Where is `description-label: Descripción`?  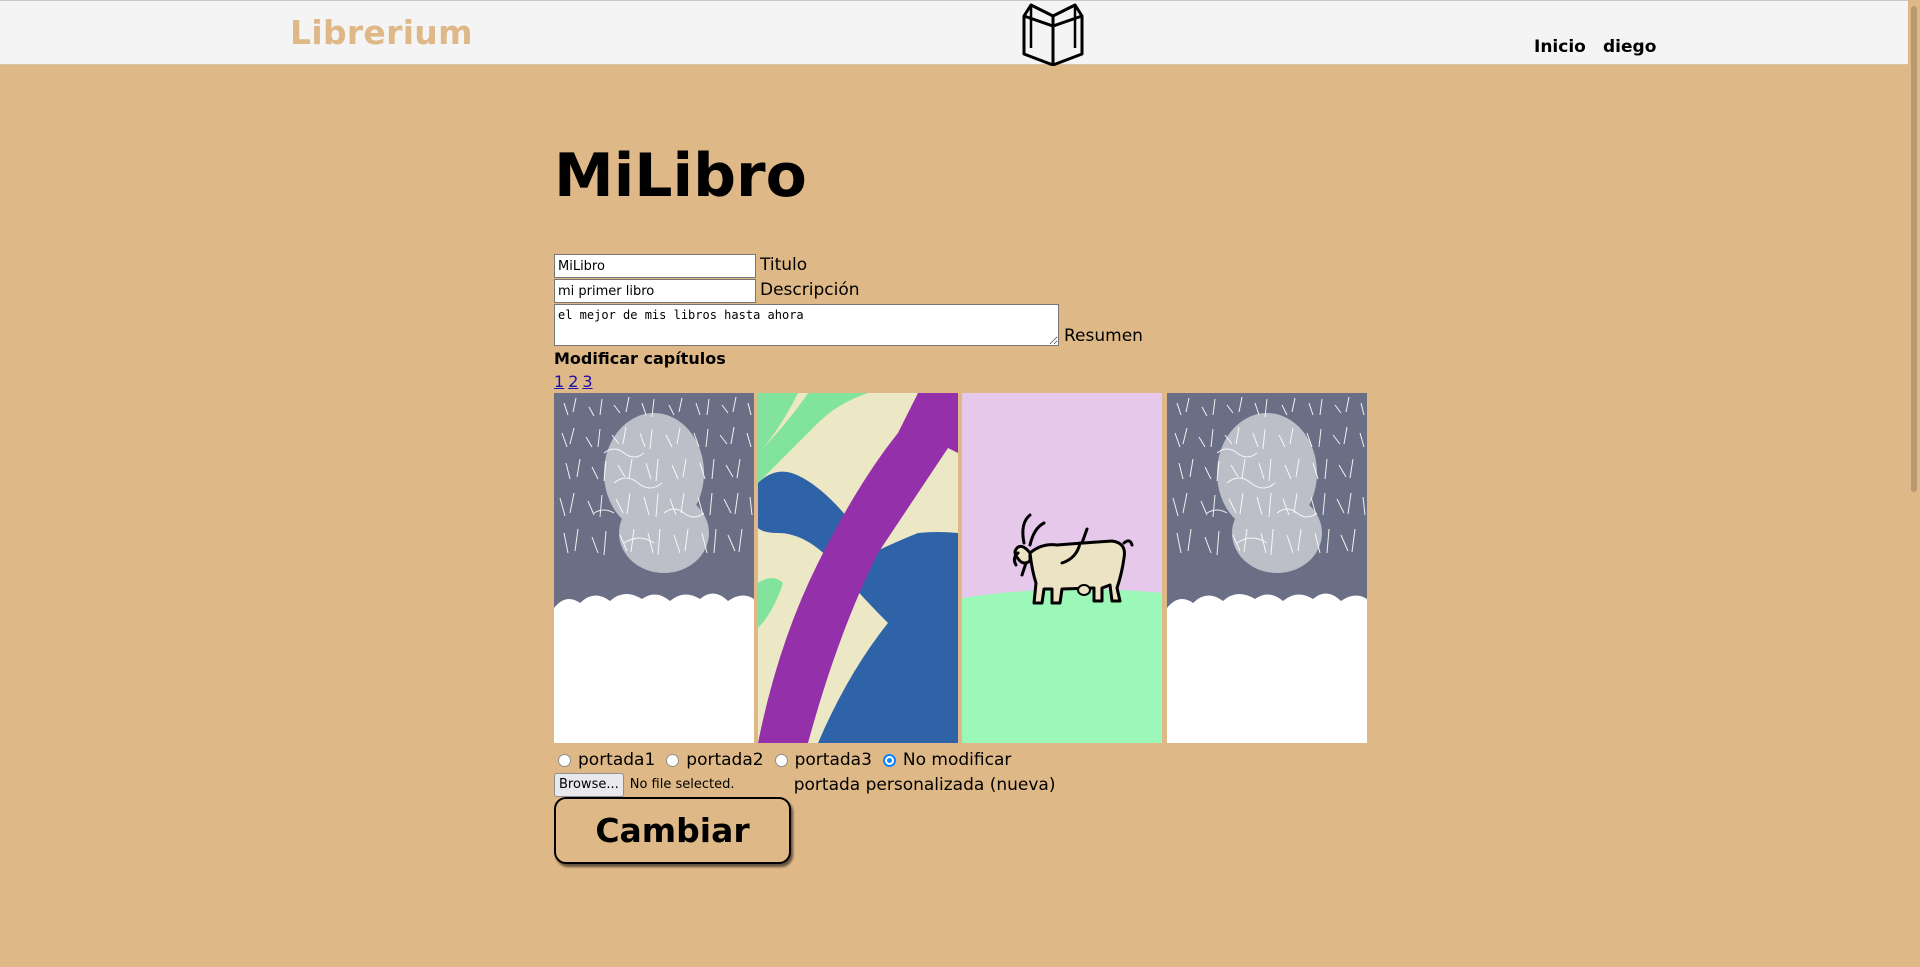
description-label: Descripción is located at coordinates (810, 290).